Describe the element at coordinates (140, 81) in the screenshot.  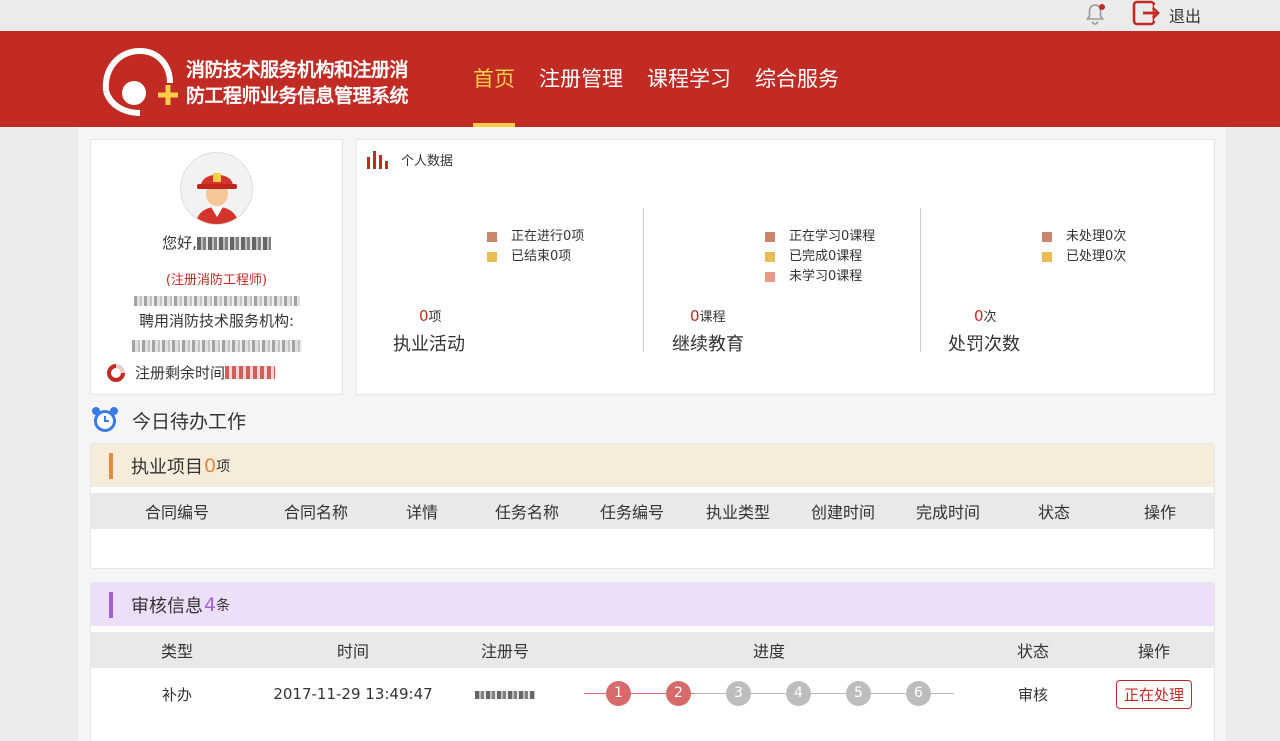
I see `firefighter-helmet-logo-icon` at that location.